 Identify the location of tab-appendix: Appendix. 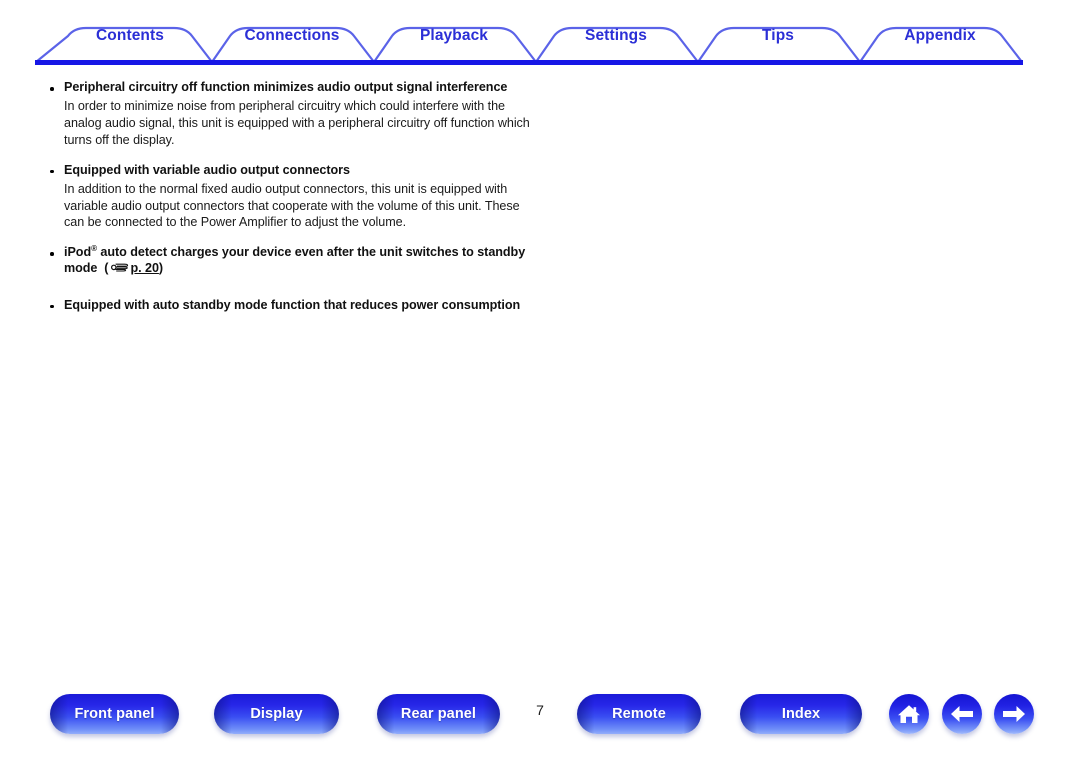
(939, 36).